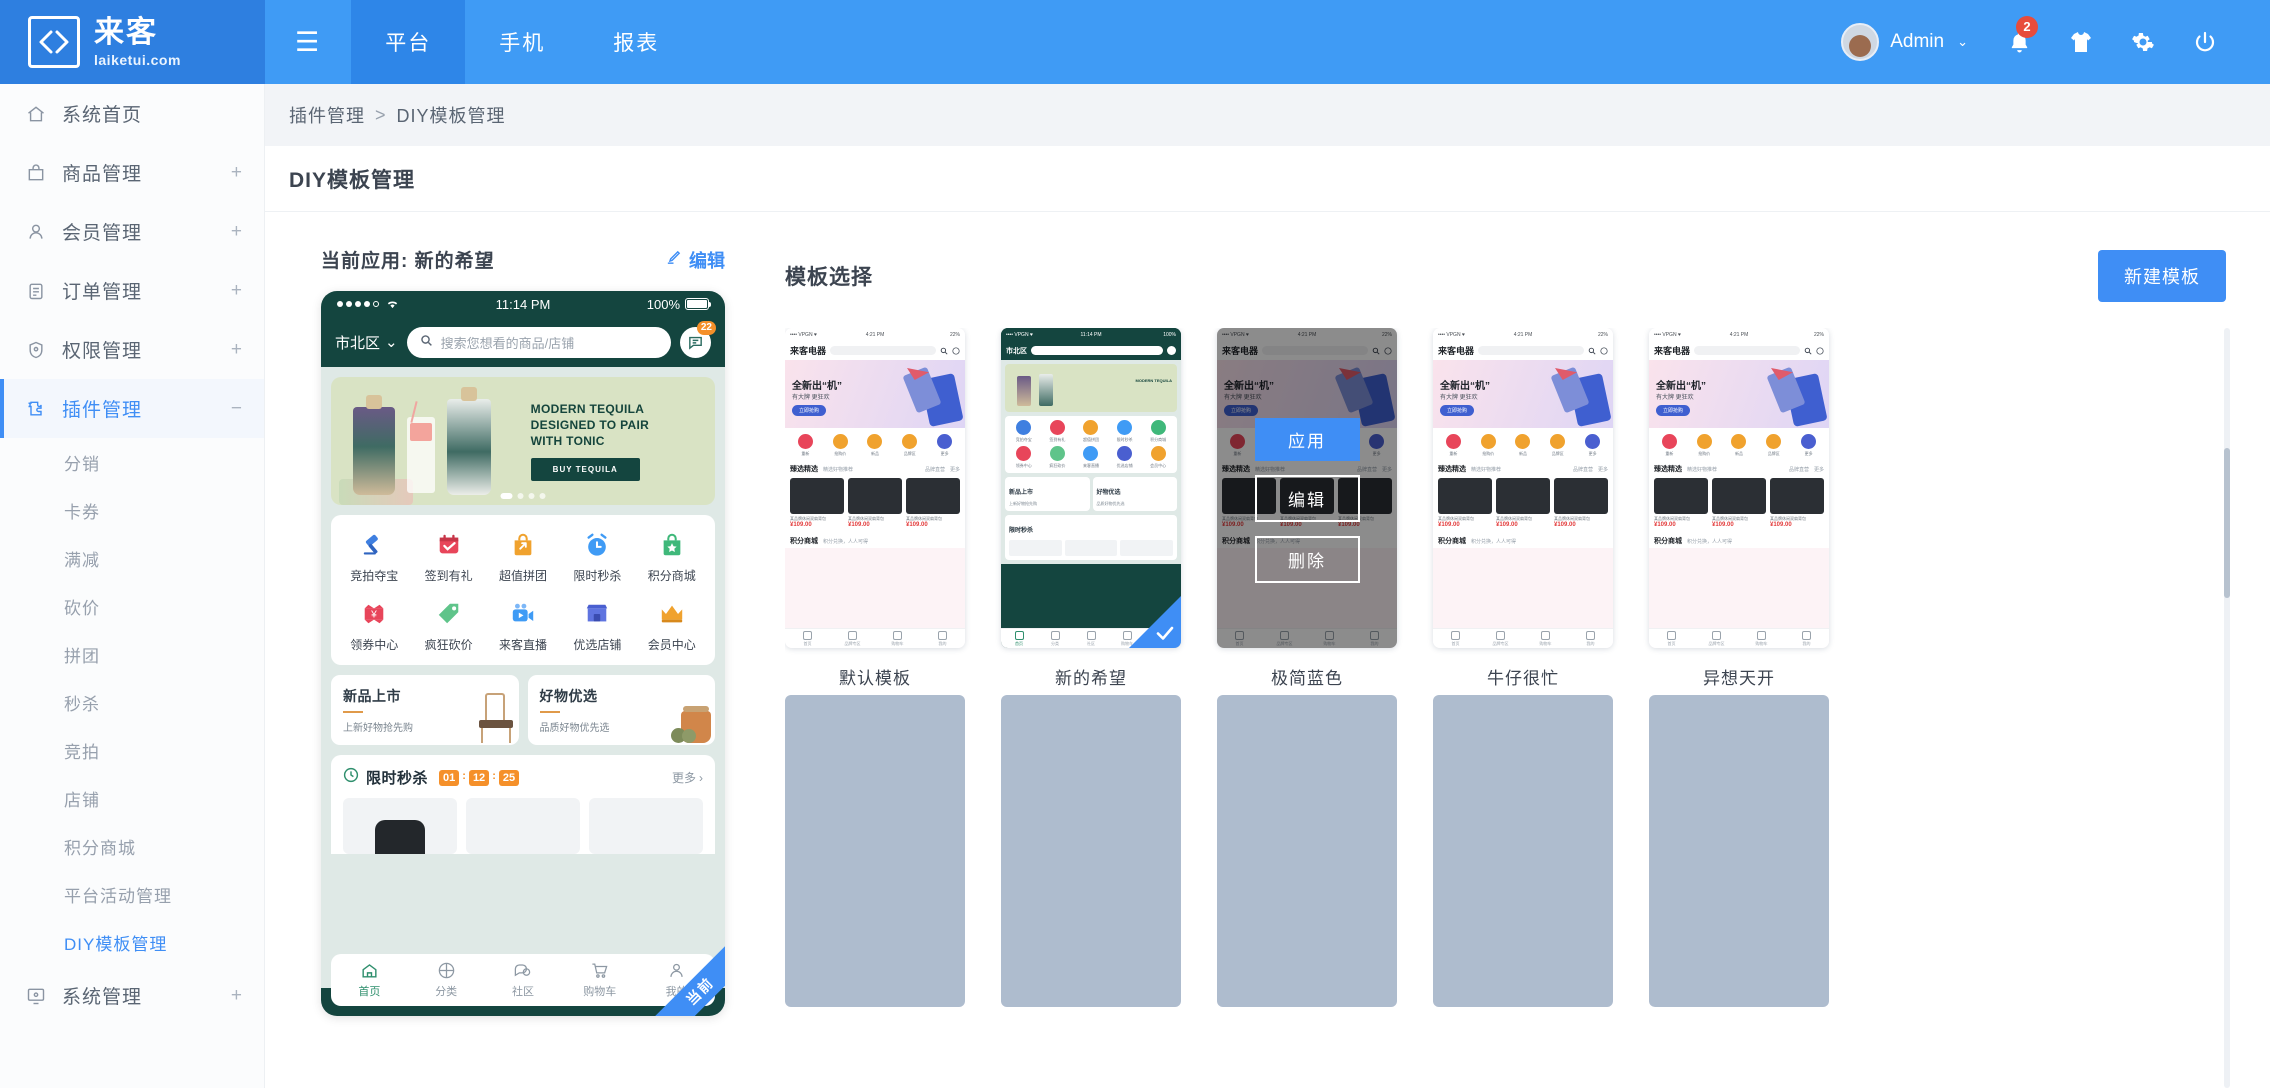  I want to click on alarm-clock-icon, so click(597, 544).